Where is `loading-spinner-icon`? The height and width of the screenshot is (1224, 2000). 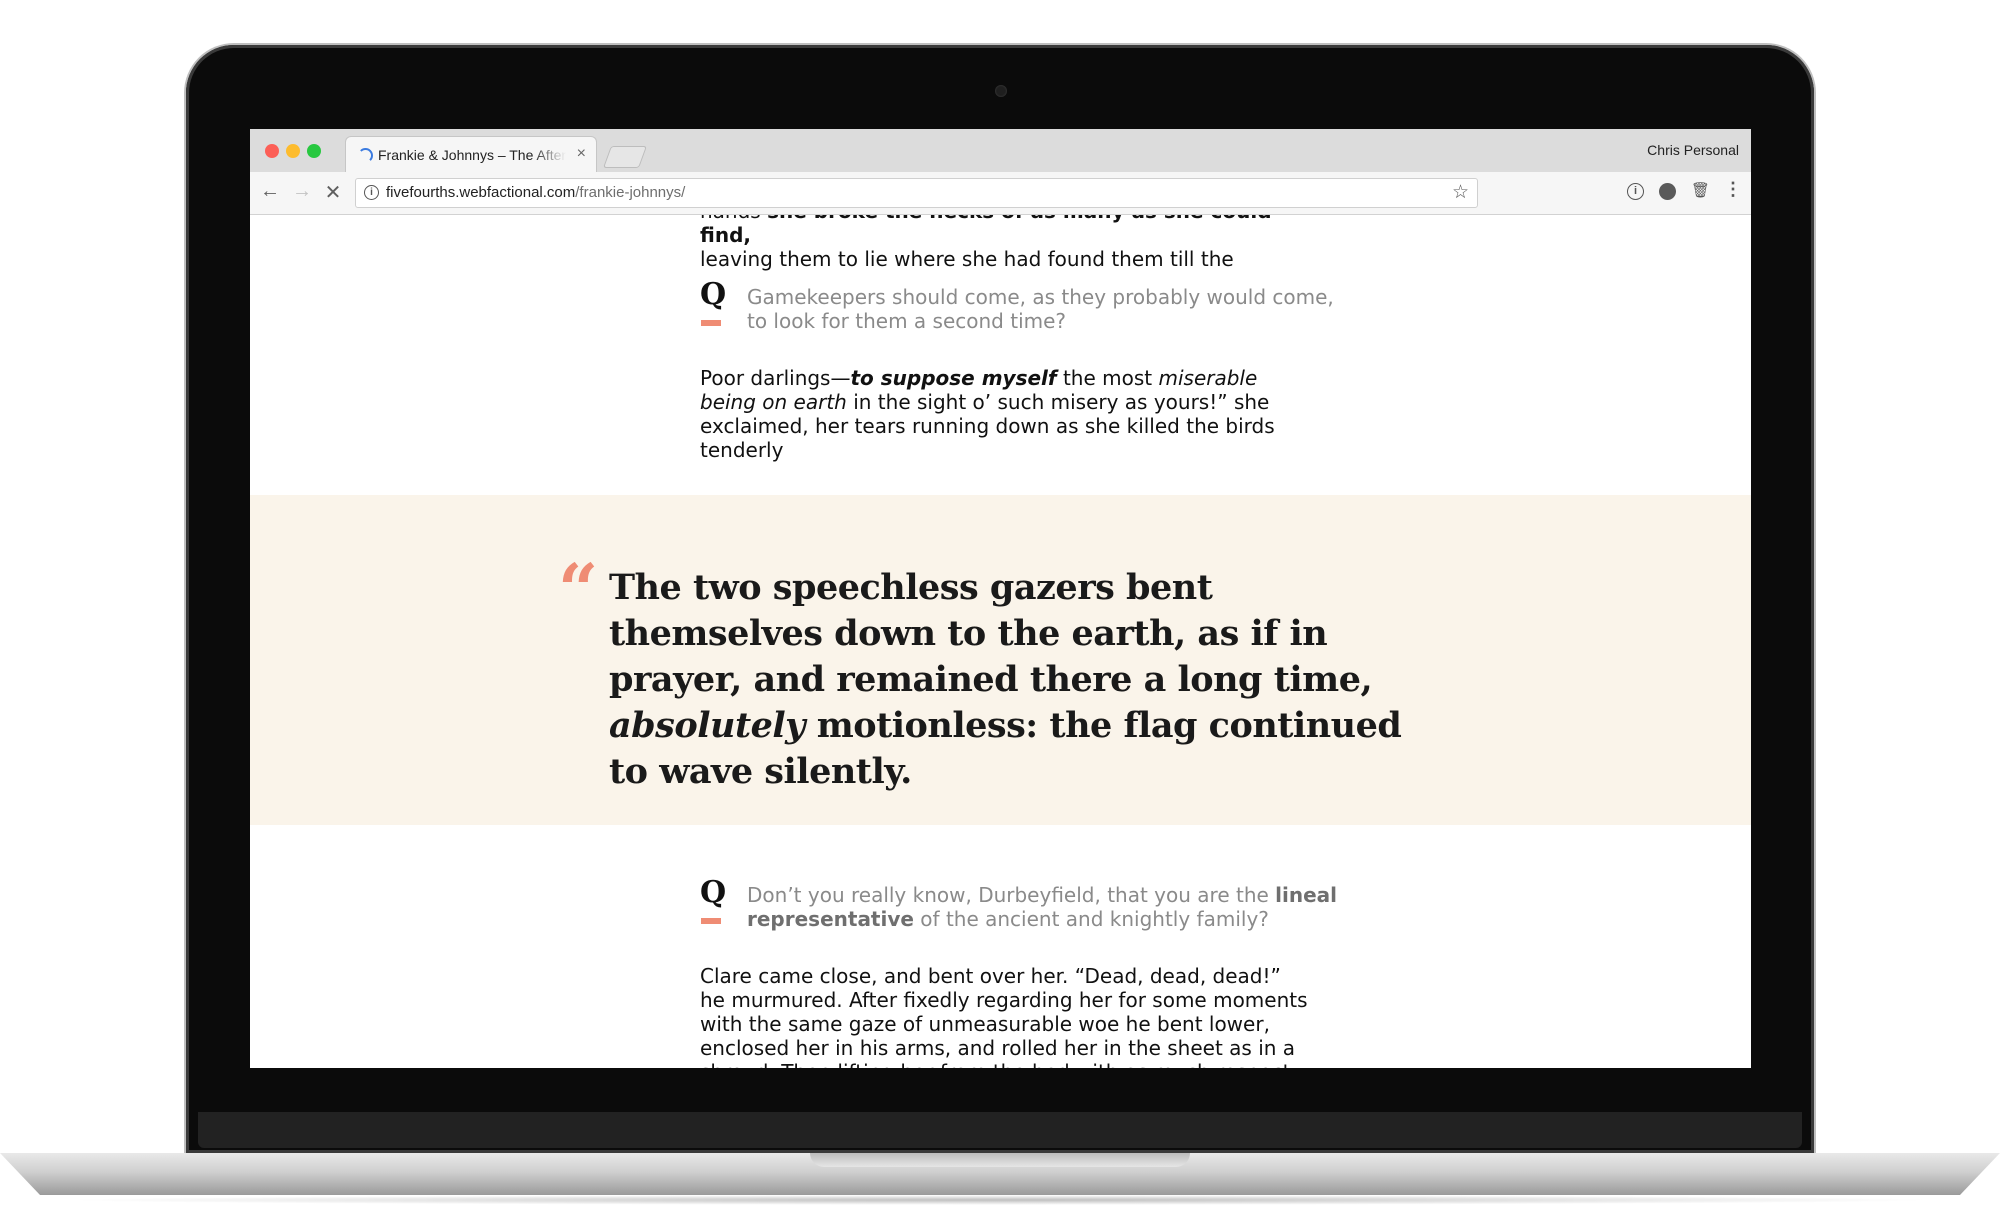 loading-spinner-icon is located at coordinates (365, 155).